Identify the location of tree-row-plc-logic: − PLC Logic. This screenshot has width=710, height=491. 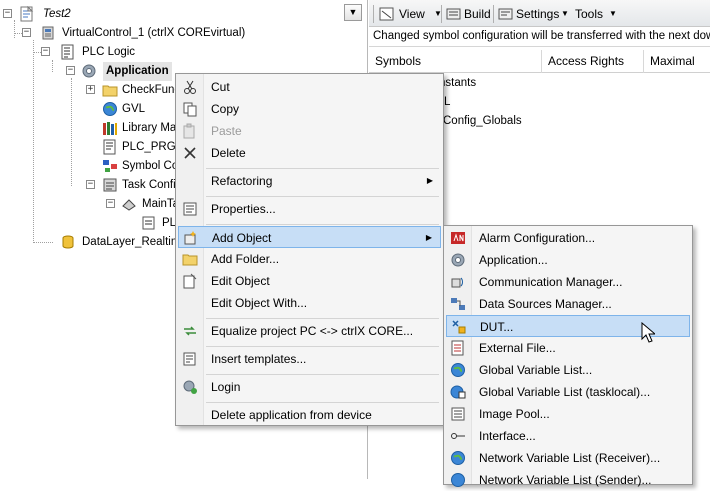
(170, 52).